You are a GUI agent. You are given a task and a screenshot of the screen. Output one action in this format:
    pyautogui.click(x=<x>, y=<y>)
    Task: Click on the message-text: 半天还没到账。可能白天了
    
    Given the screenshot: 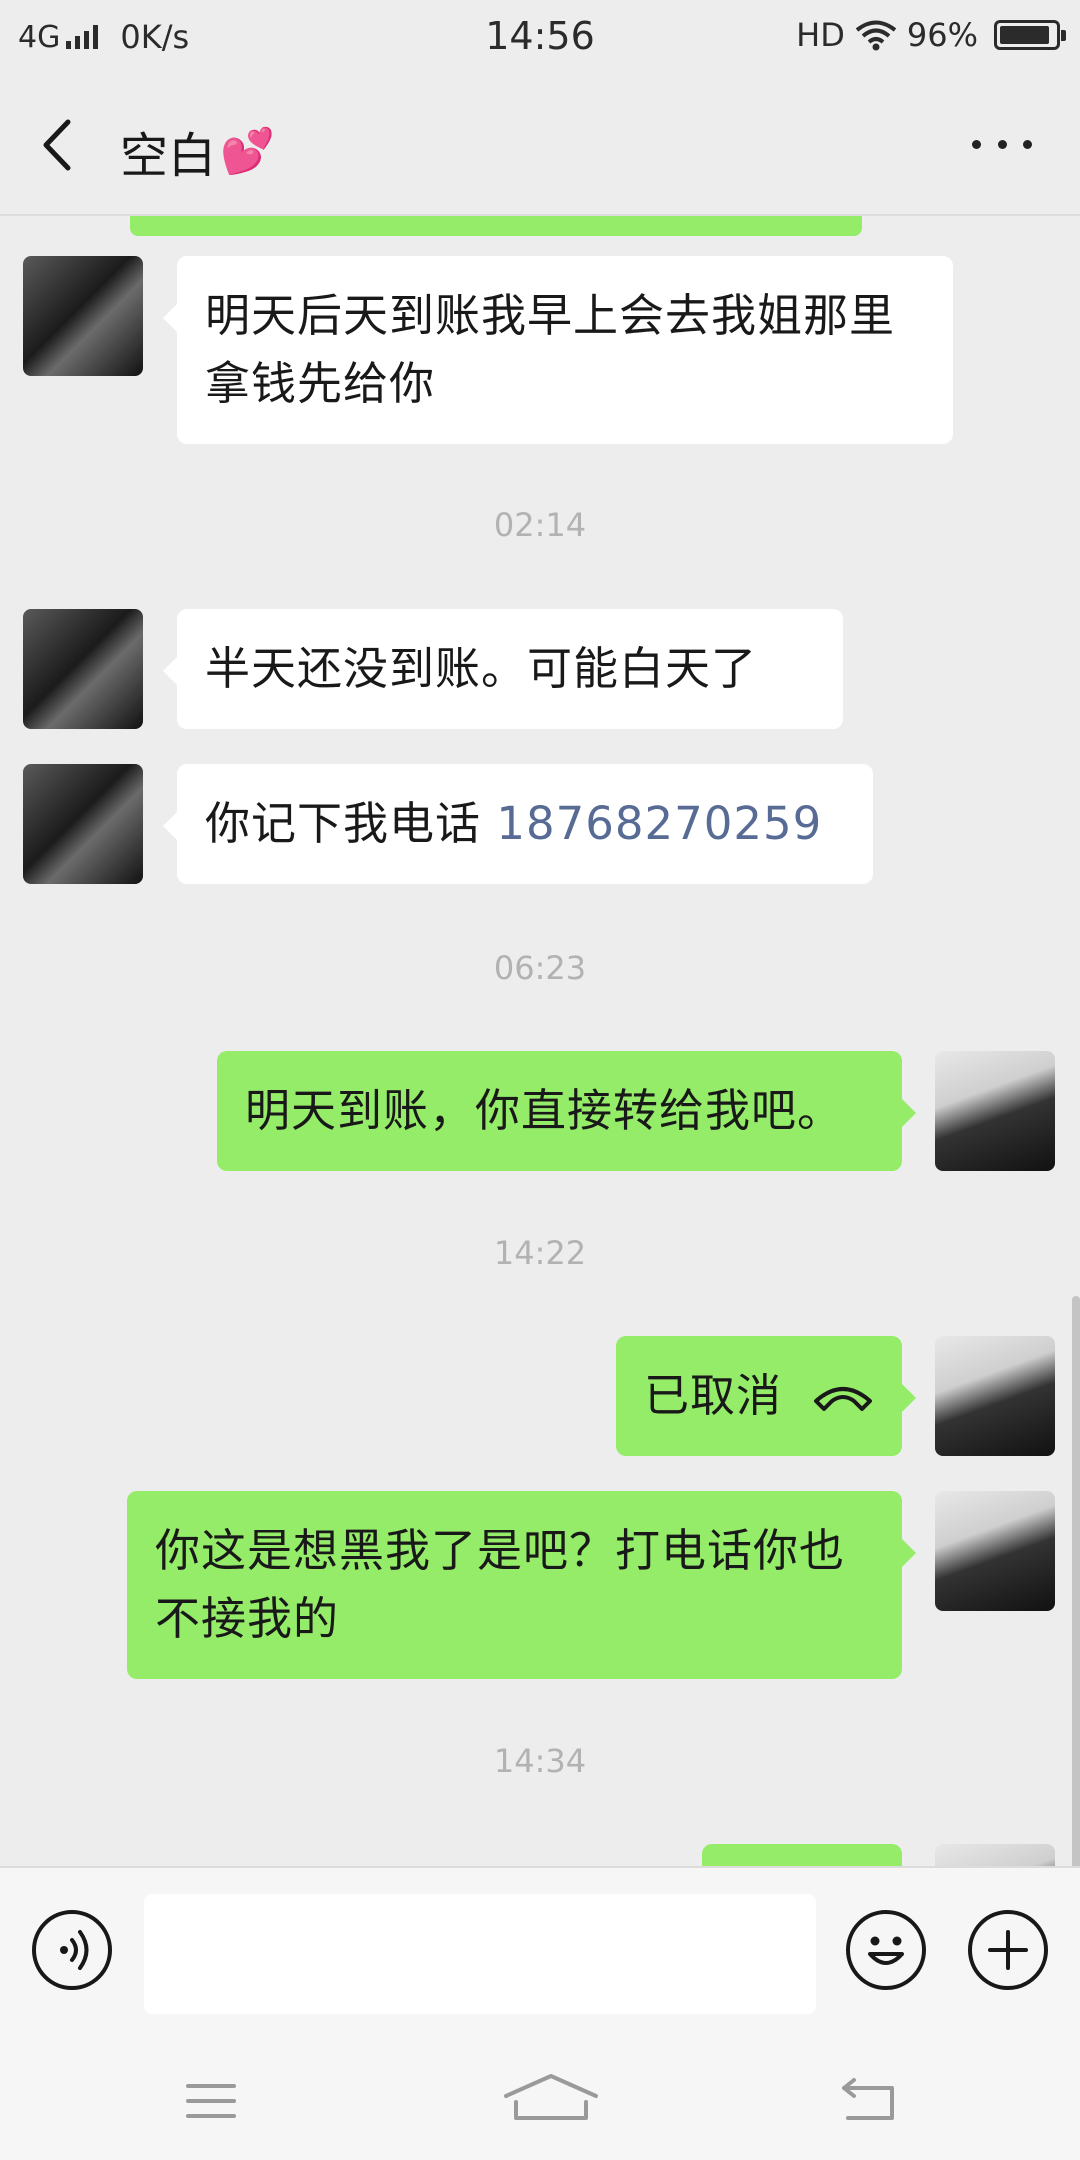 What is the action you would take?
    pyautogui.click(x=481, y=668)
    